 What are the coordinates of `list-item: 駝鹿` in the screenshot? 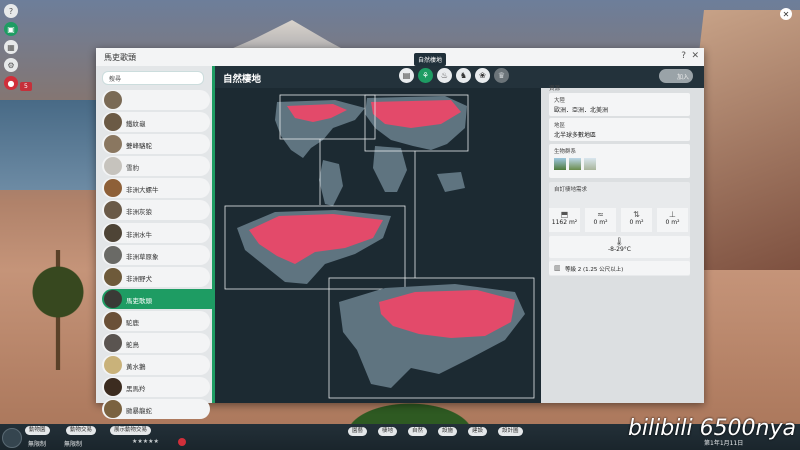 It's located at (156, 320).